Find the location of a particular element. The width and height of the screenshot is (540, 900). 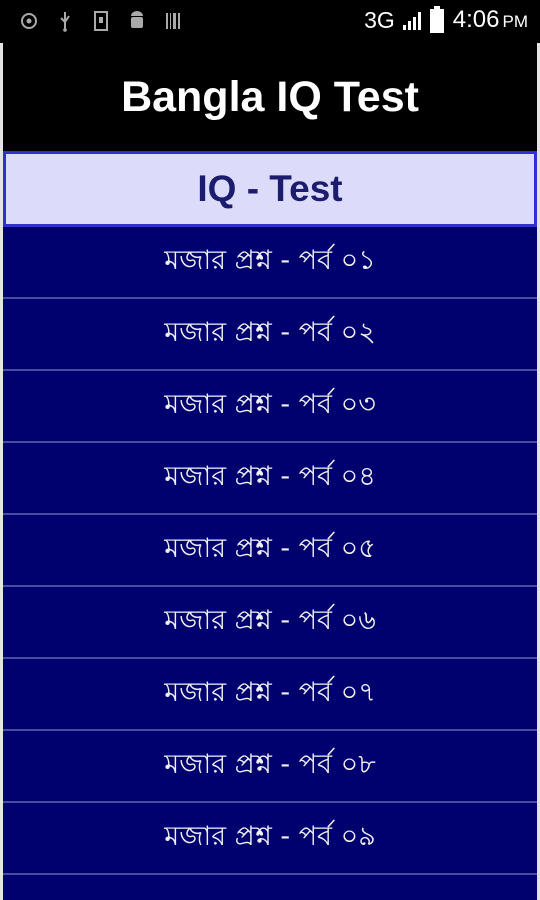

status-bar: 3G 4:06 PM is located at coordinates (270, 21).